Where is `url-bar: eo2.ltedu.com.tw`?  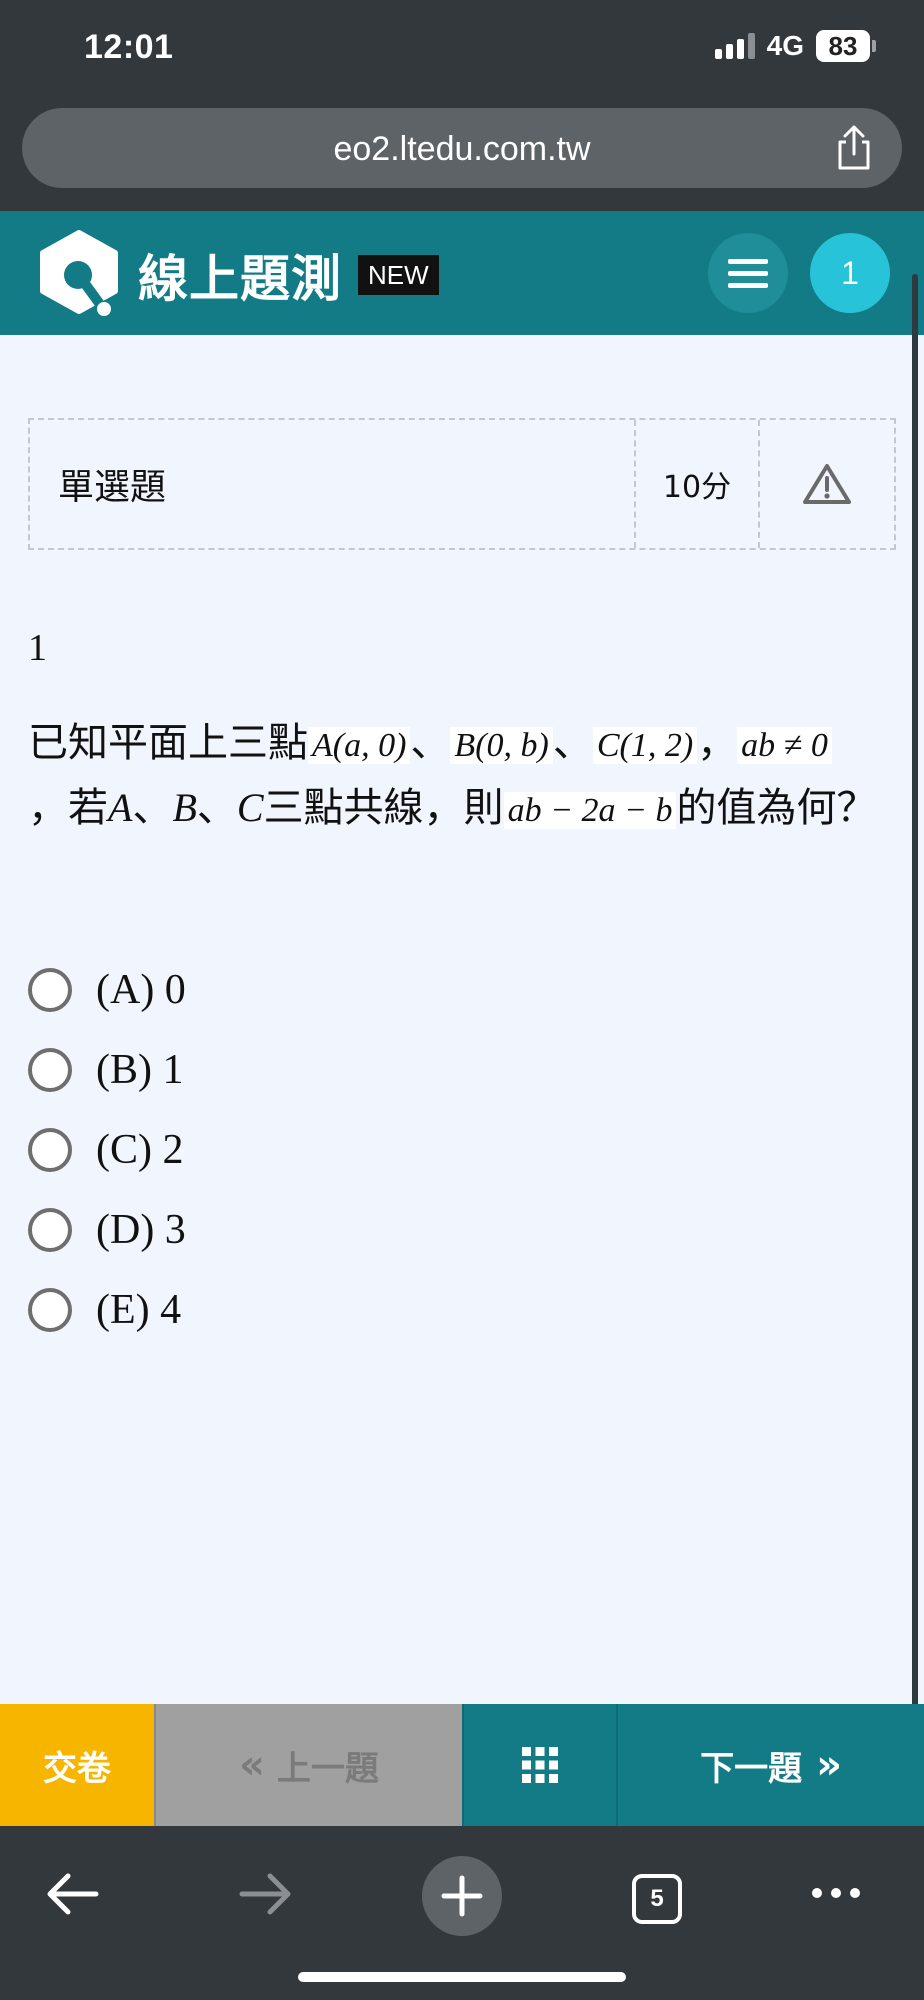 url-bar: eo2.ltedu.com.tw is located at coordinates (462, 148).